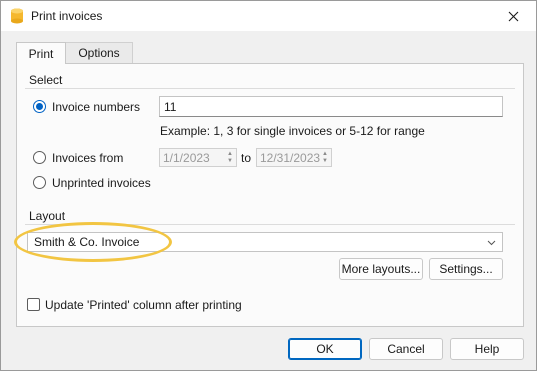 The width and height of the screenshot is (537, 371). Describe the element at coordinates (230, 158) in the screenshot. I see `from-date-spin-arrows: ▲ ▼` at that location.